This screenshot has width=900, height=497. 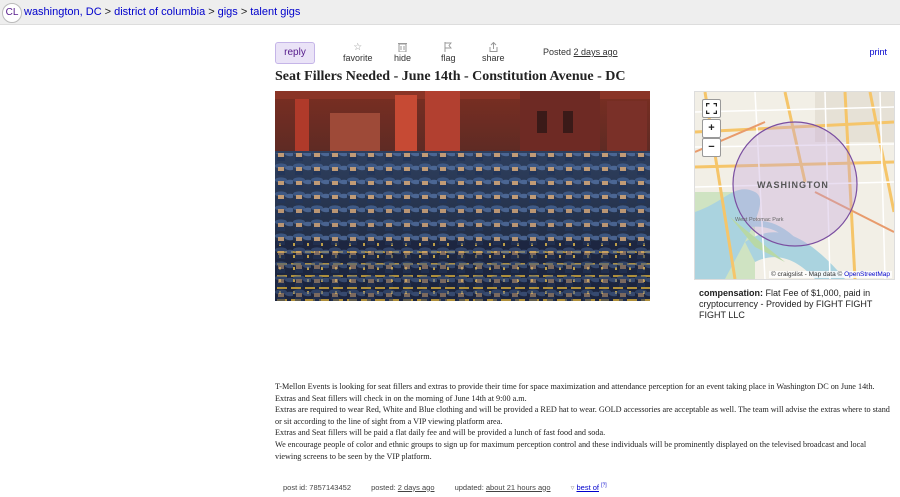 I want to click on share-label: share, so click(x=493, y=58).